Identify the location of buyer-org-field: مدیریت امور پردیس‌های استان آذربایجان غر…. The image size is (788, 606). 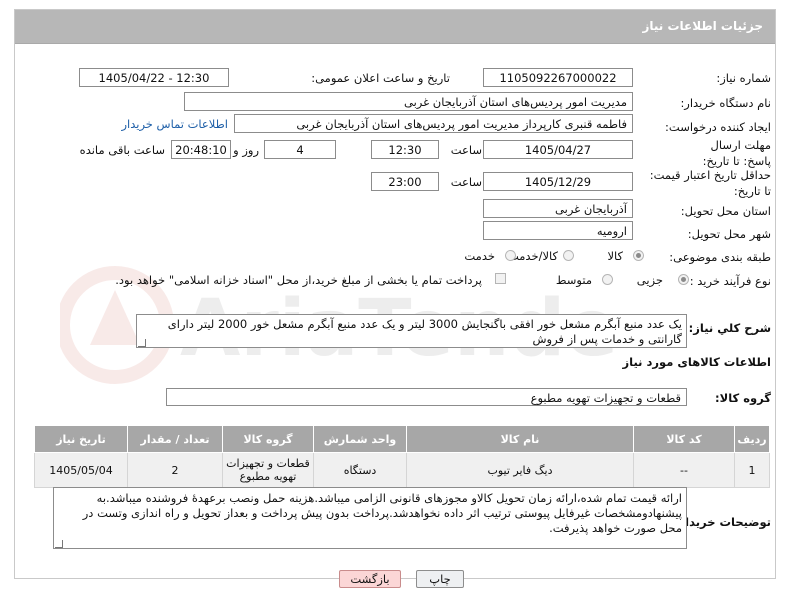
(408, 101).